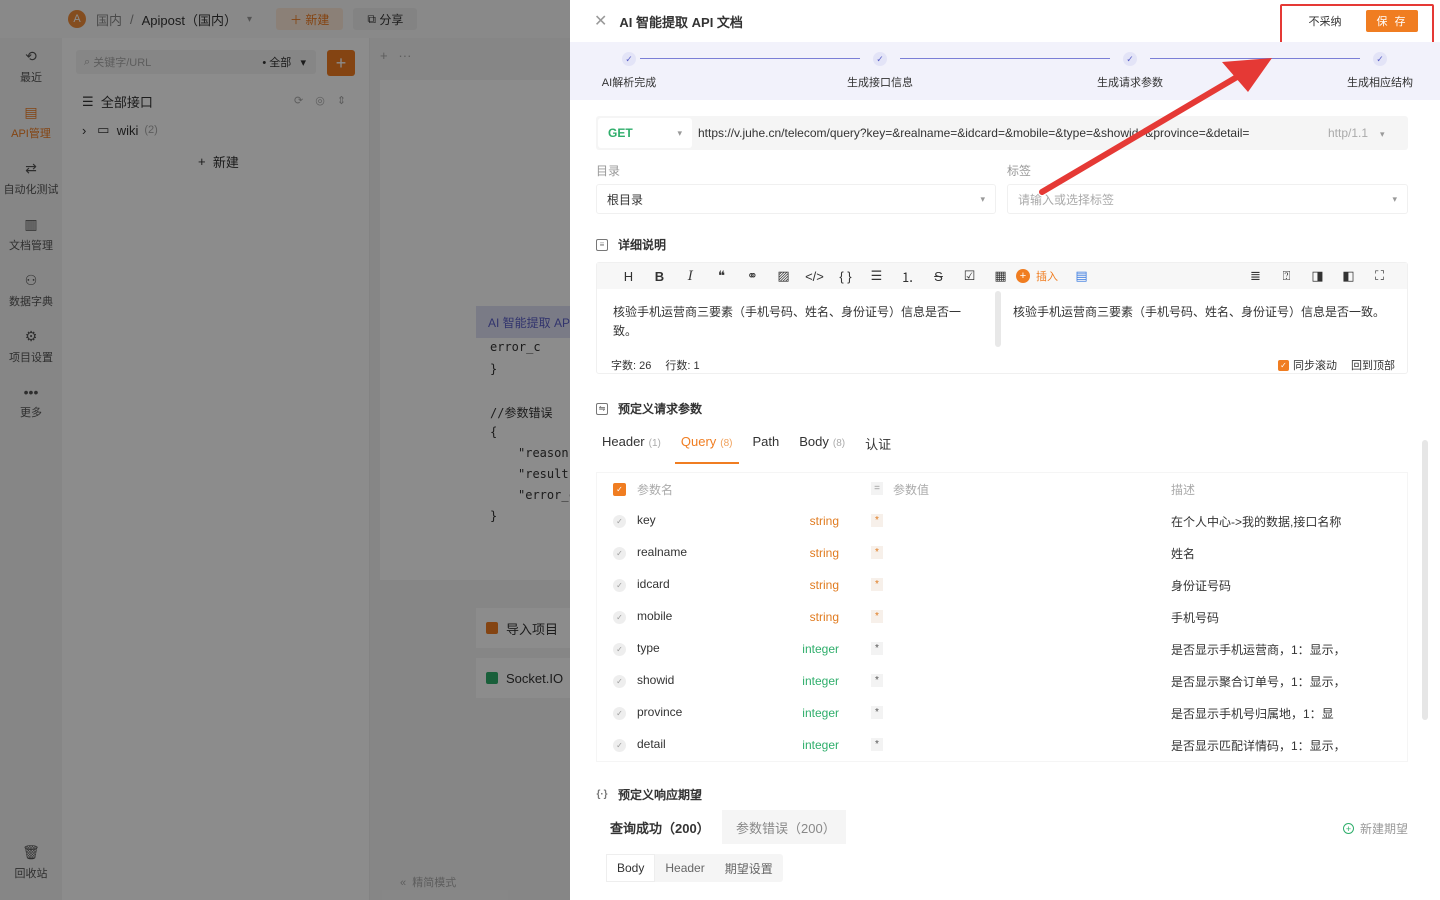 The image size is (1440, 900). What do you see at coordinates (690, 276) in the screenshot?
I see `italic-icon: I` at bounding box center [690, 276].